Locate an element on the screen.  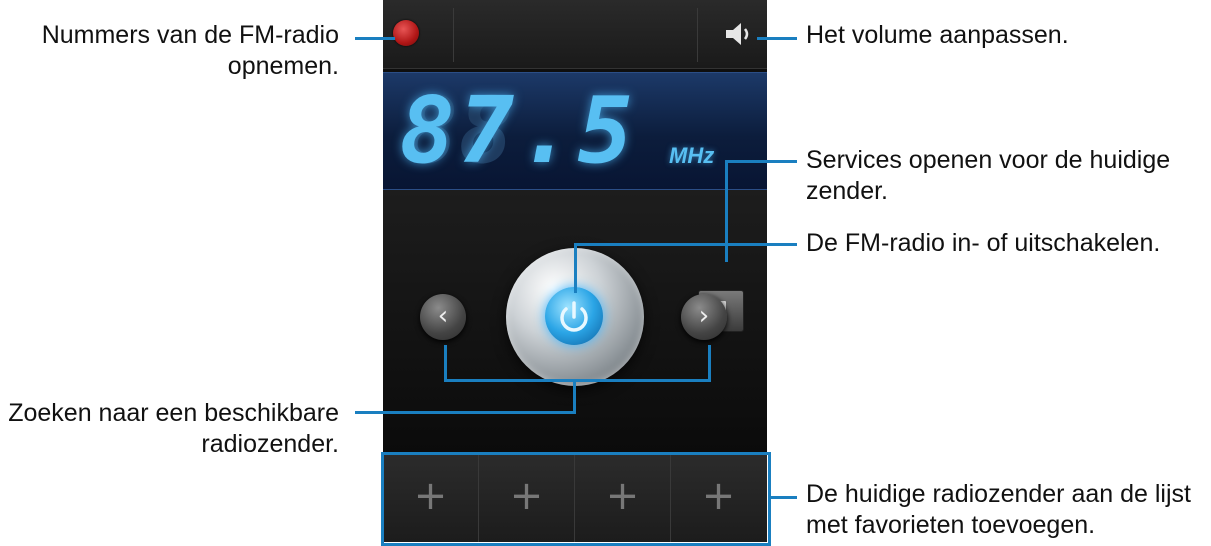
callout-power: De FM-radio in- of uitschakelen. is located at coordinates (983, 243).